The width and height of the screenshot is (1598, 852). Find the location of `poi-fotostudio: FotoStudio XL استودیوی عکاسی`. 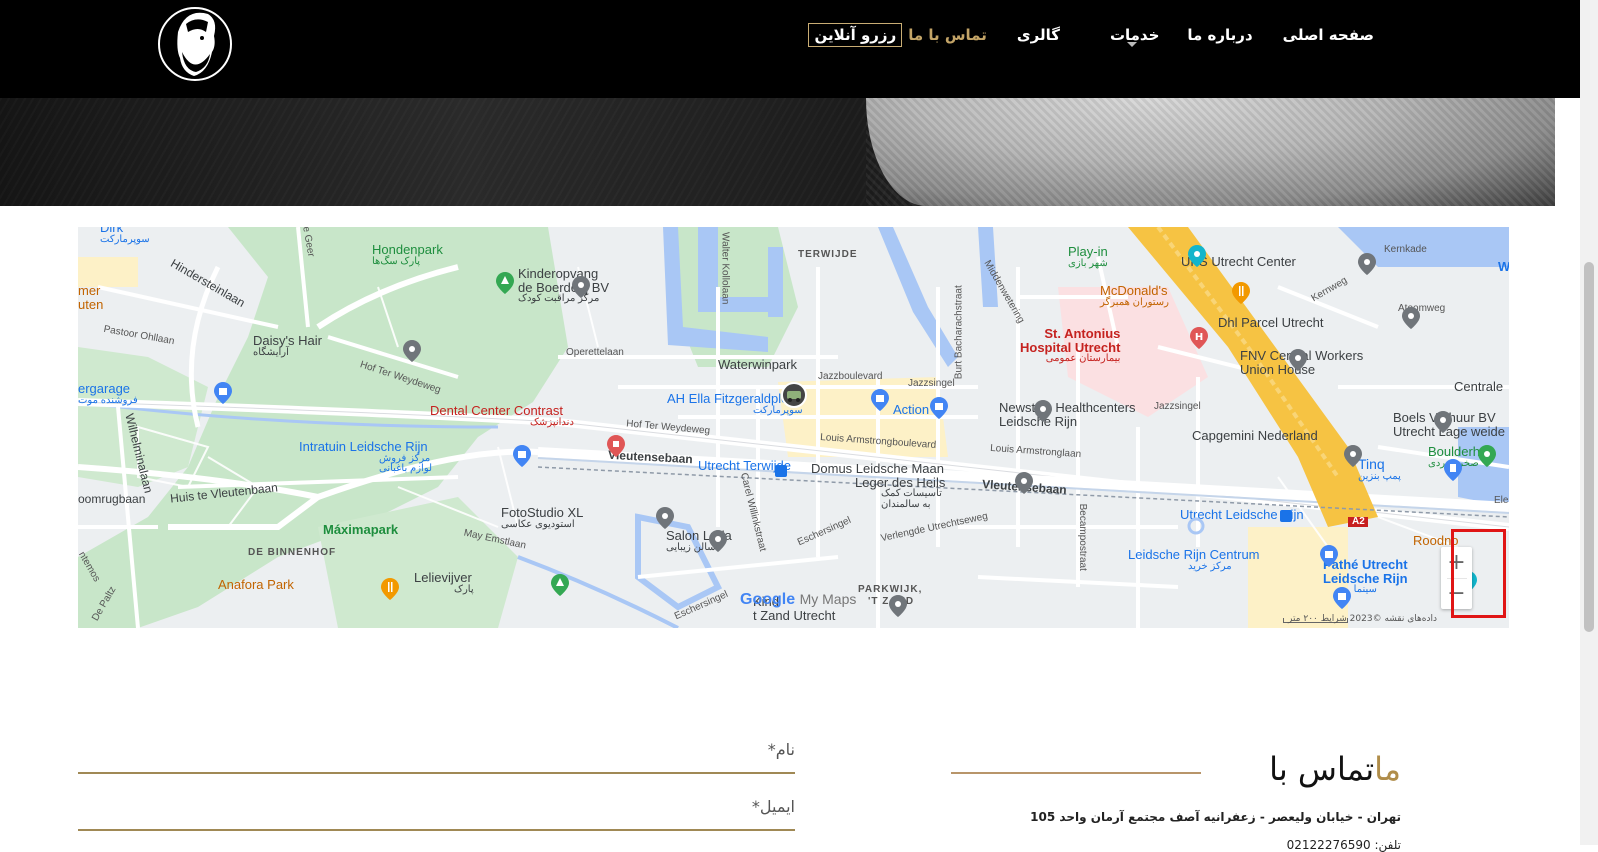

poi-fotostudio: FotoStudio XL استودیوی عکاسی is located at coordinates (542, 518).